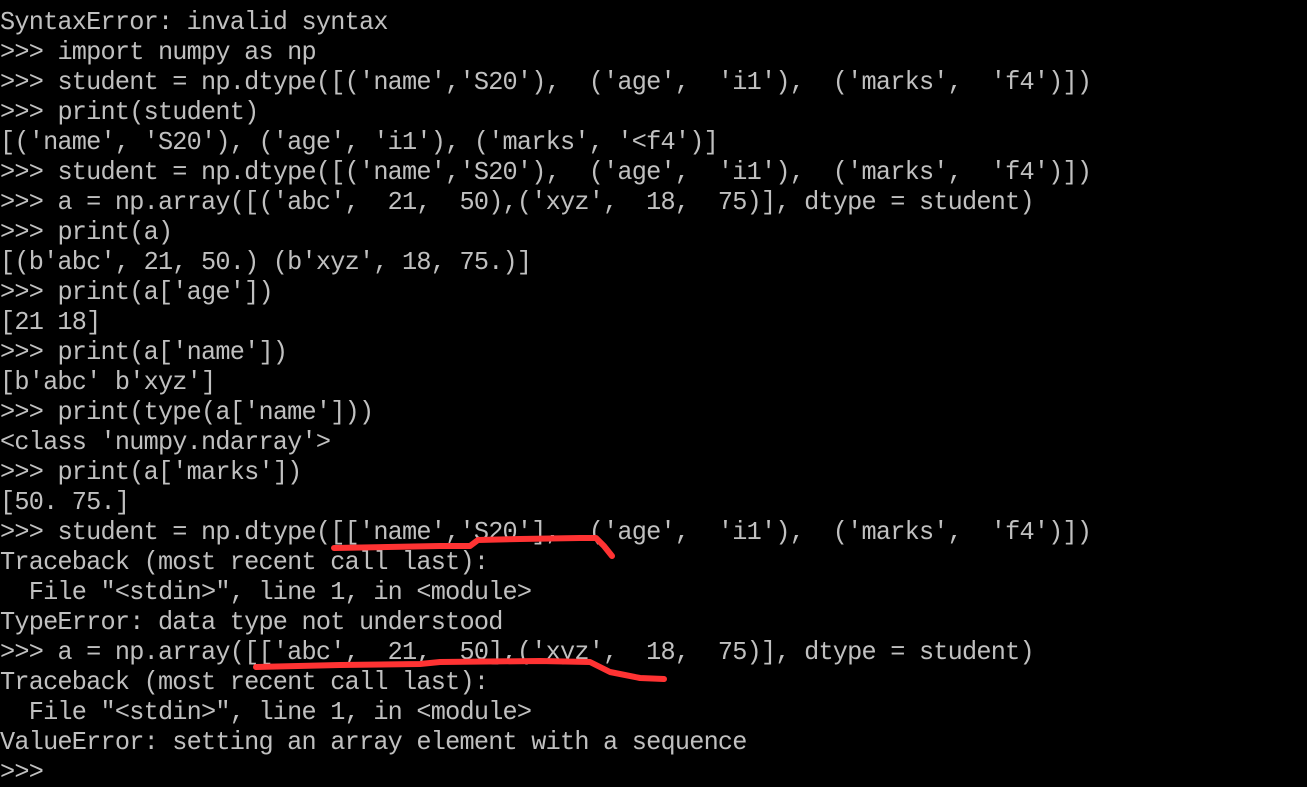 The image size is (1307, 787). I want to click on line-text: SyntaxError: invalid syntax, so click(194, 22).